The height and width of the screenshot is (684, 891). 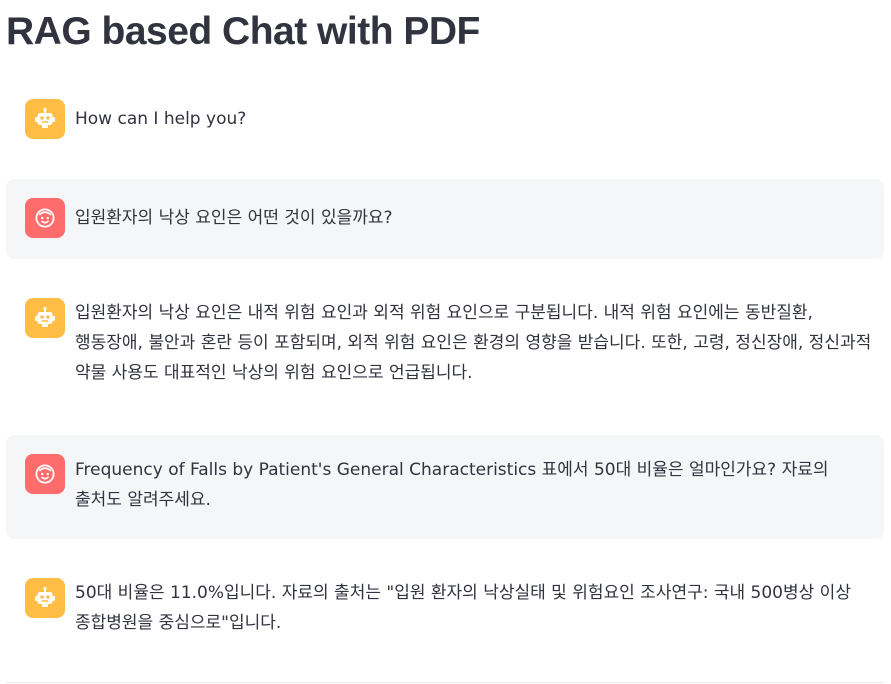 What do you see at coordinates (445, 682) in the screenshot?
I see `divider` at bounding box center [445, 682].